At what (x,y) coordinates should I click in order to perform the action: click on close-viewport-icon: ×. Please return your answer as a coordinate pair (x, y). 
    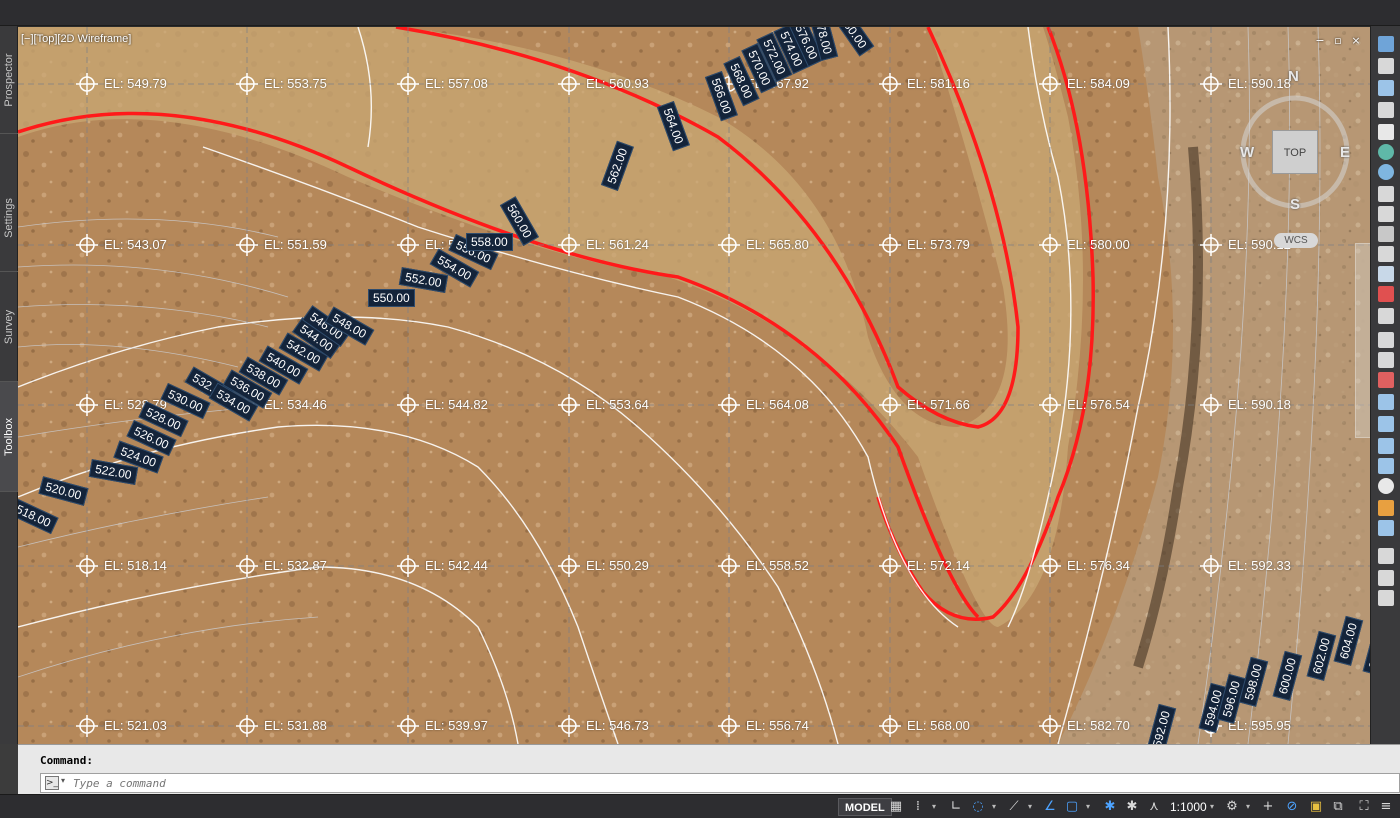
    Looking at the image, I should click on (1356, 41).